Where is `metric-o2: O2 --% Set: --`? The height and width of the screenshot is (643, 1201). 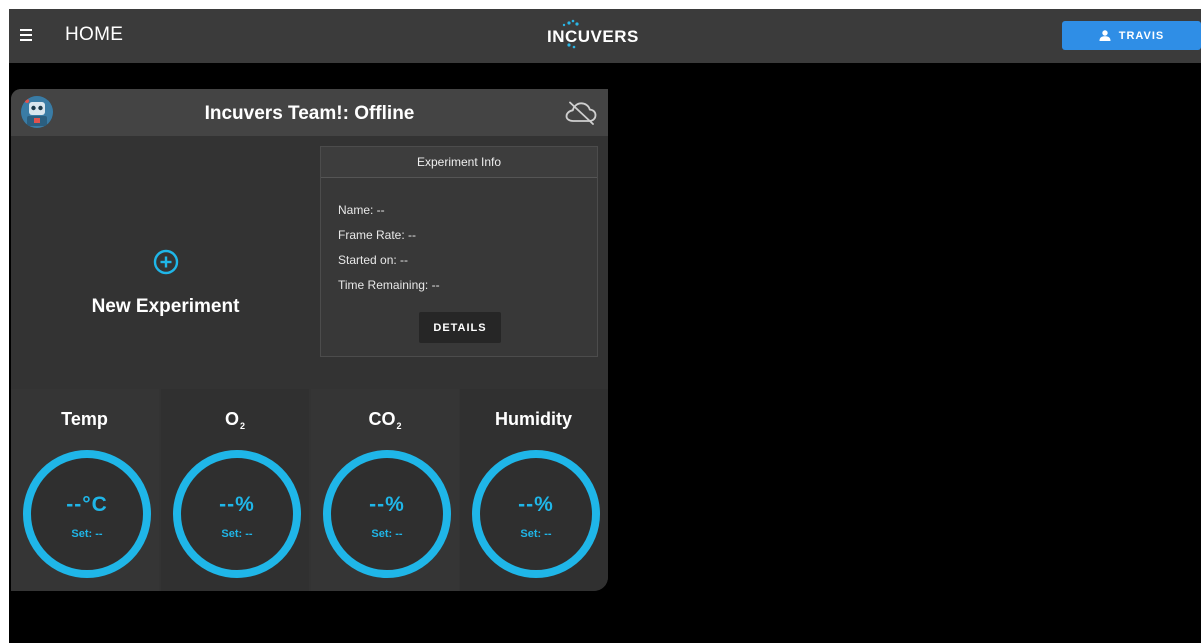 metric-o2: O2 --% Set: -- is located at coordinates (235, 490).